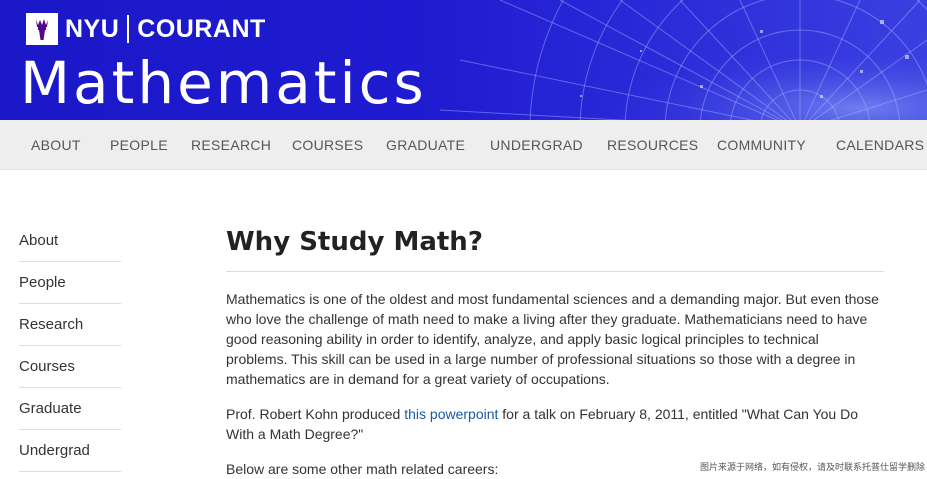  What do you see at coordinates (652, 145) in the screenshot?
I see `nav-item-resources: RESOURCES` at bounding box center [652, 145].